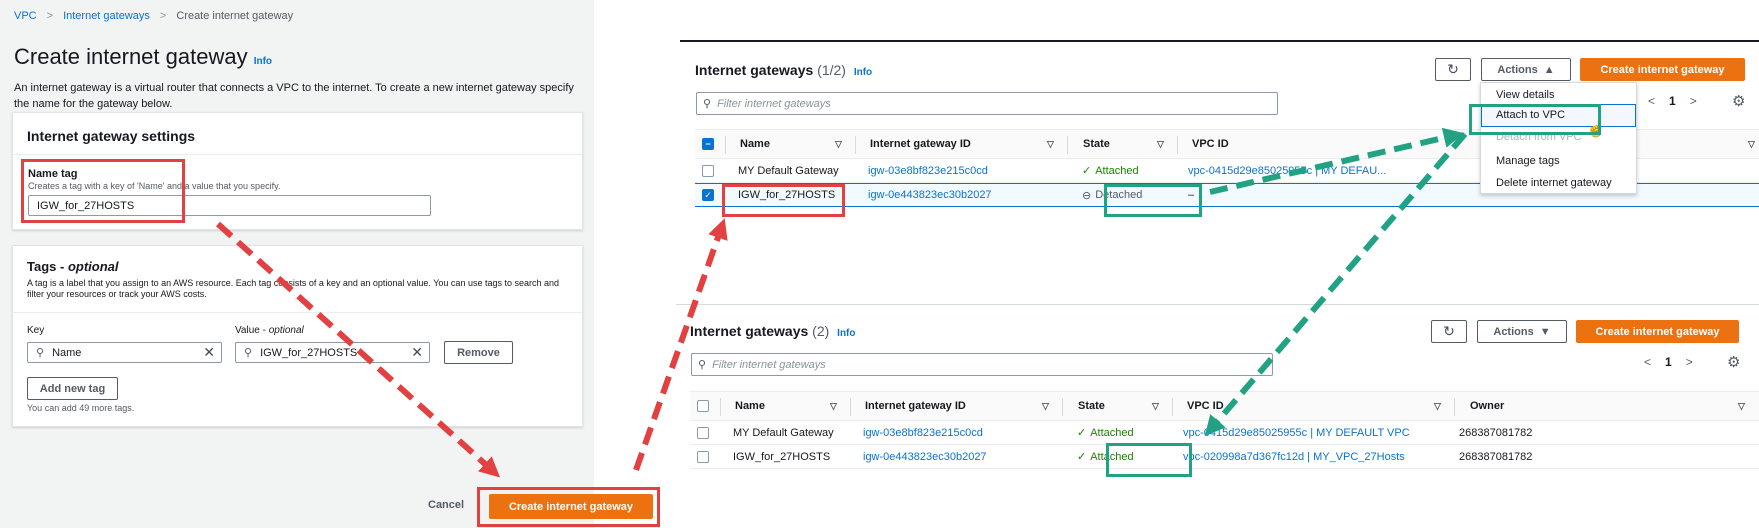 Image resolution: width=1759 pixels, height=528 pixels. What do you see at coordinates (358, 349) in the screenshot?
I see `arrow-name-to-create` at bounding box center [358, 349].